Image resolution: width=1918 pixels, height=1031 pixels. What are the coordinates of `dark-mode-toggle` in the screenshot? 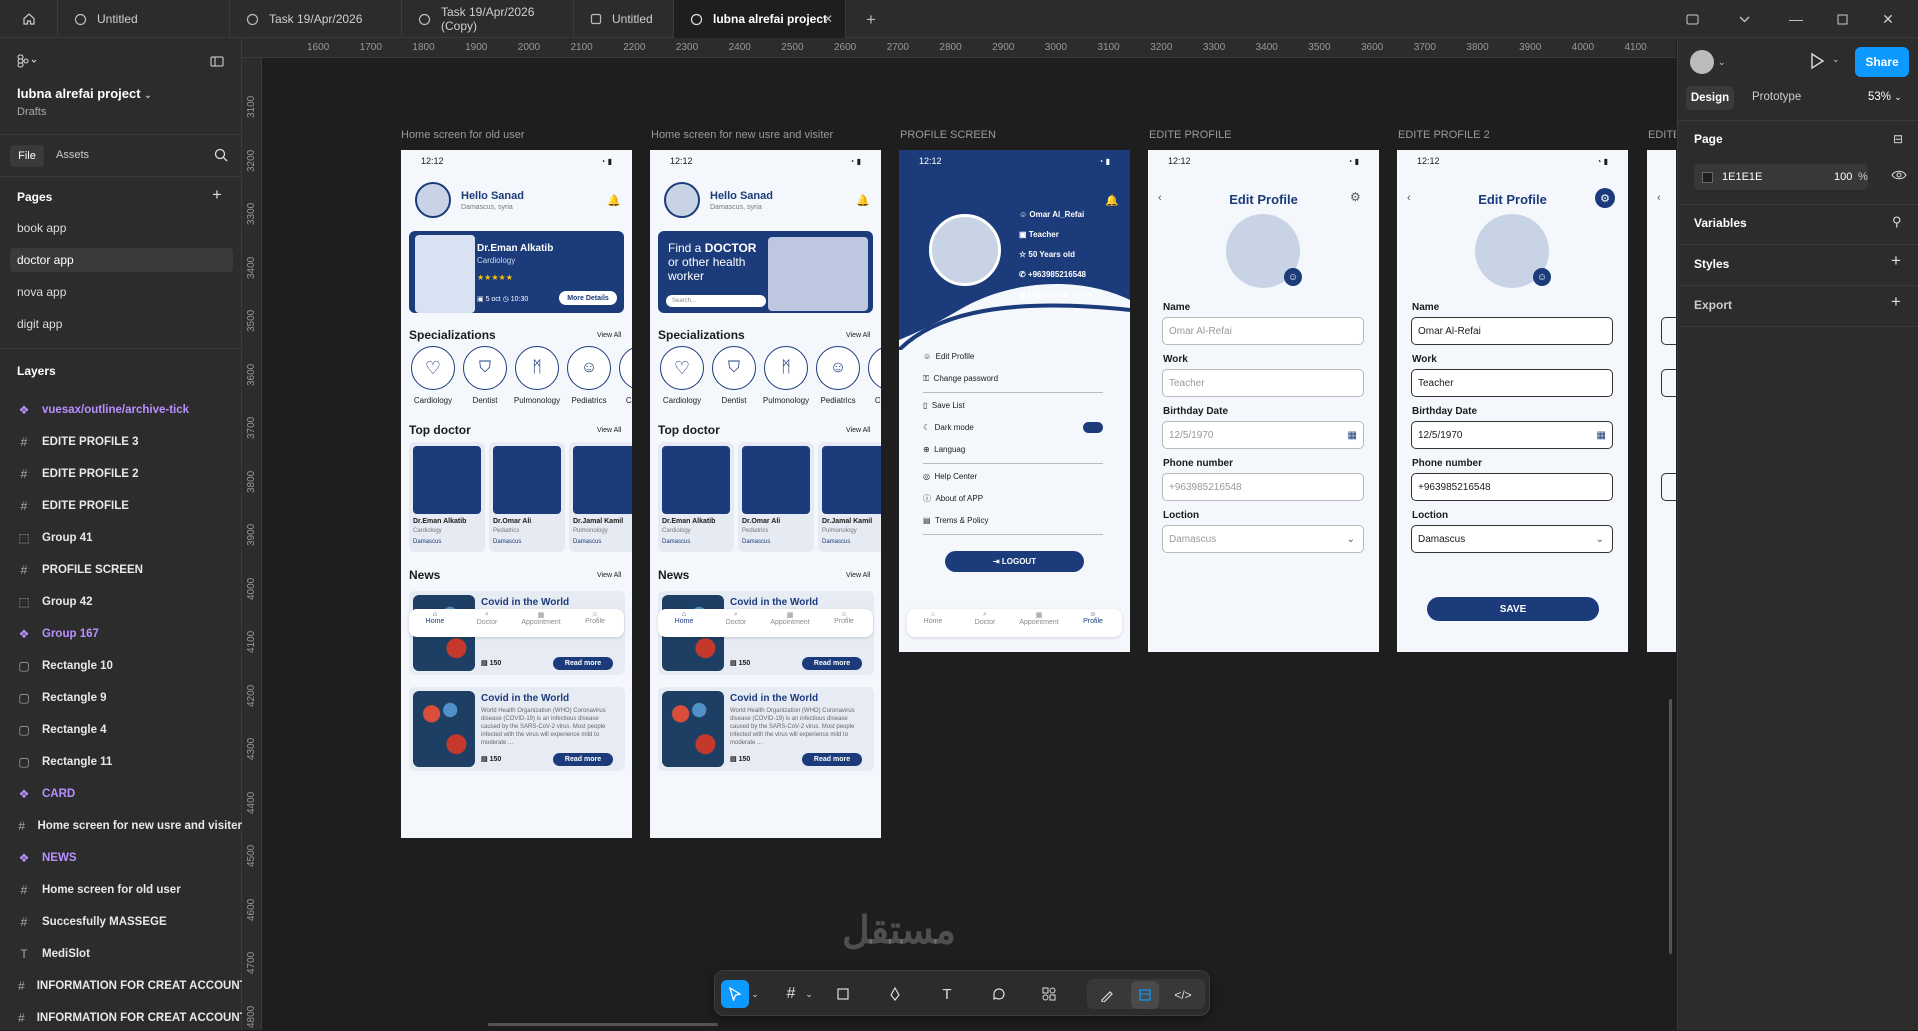 It's located at (1093, 427).